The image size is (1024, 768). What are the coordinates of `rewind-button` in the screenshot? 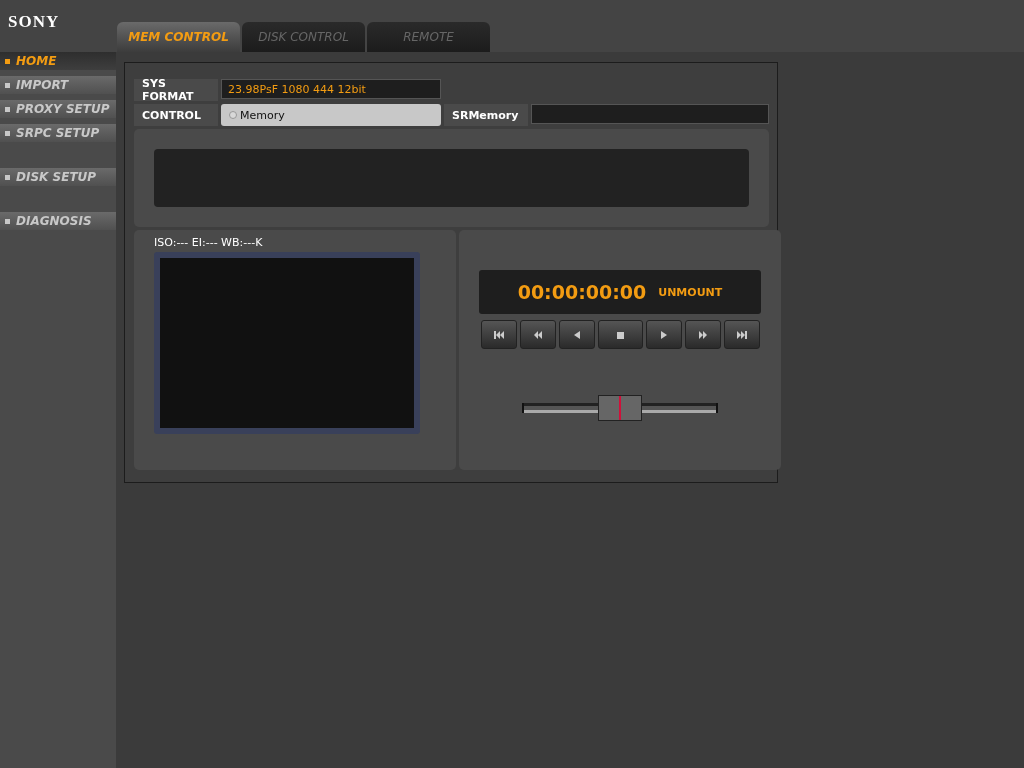 It's located at (537, 334).